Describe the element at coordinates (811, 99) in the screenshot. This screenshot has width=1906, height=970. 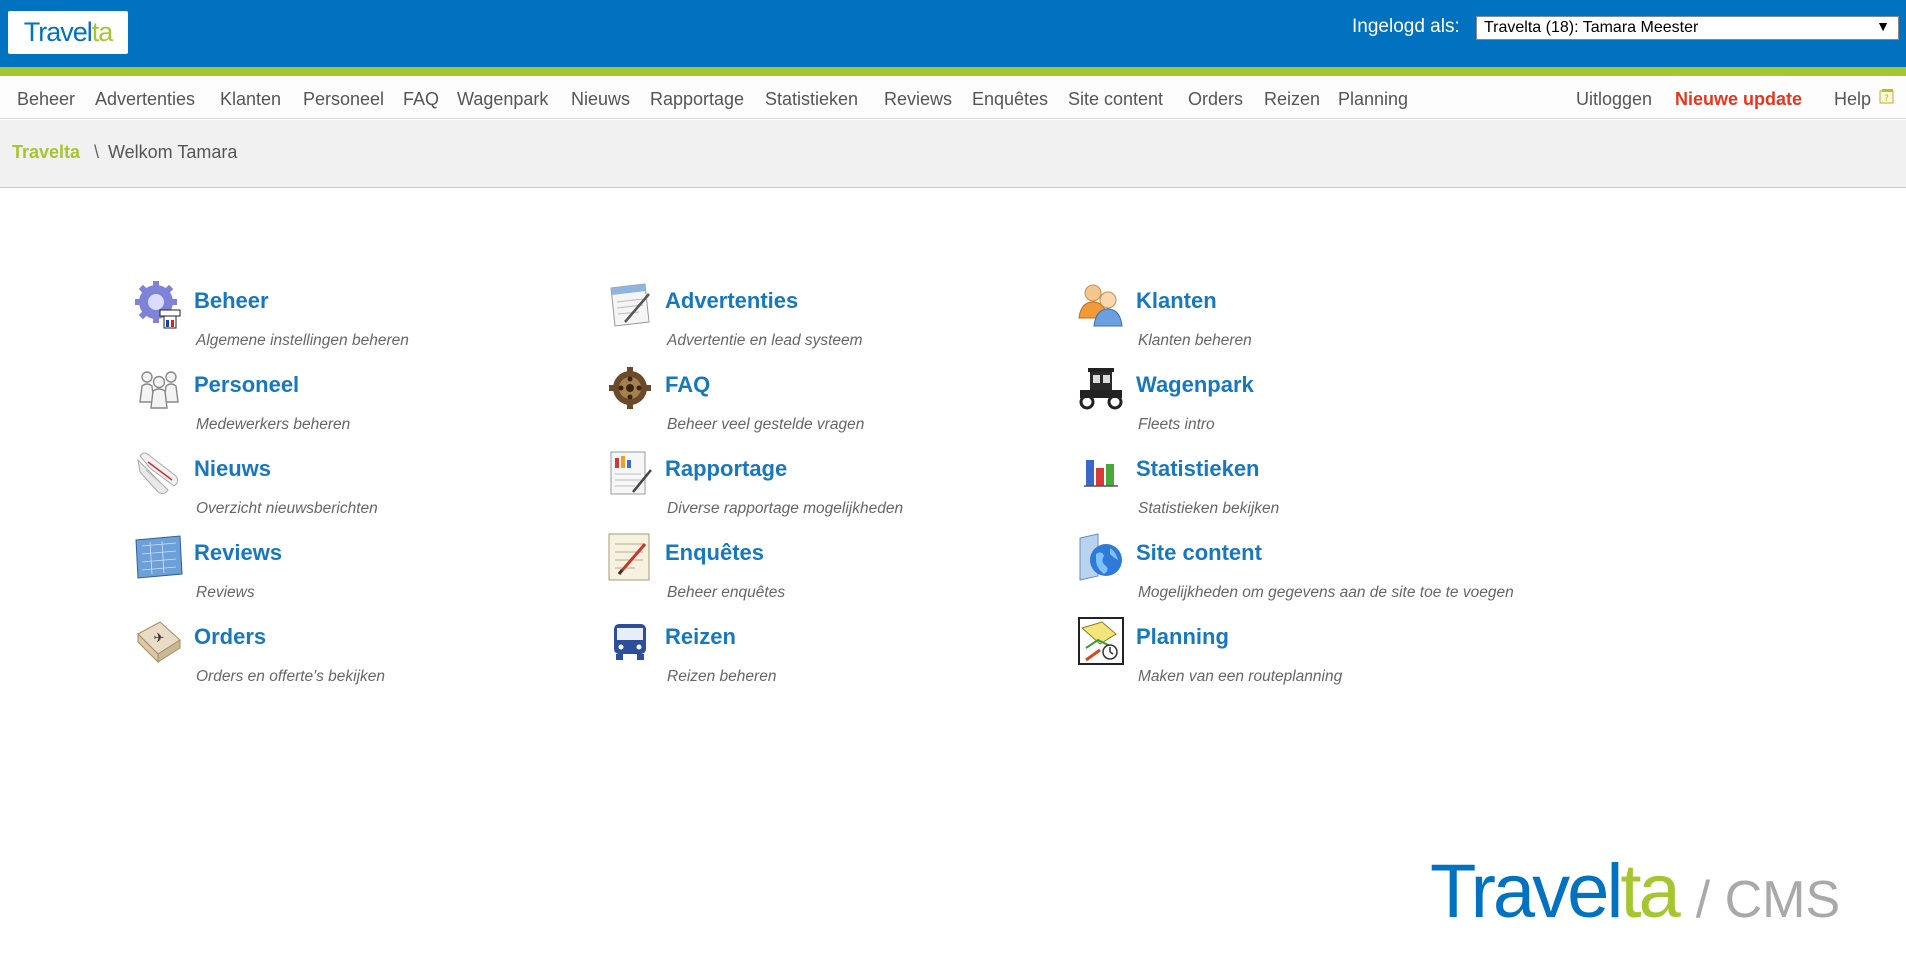
I see `nav-item-statistieken: Statistieken` at that location.